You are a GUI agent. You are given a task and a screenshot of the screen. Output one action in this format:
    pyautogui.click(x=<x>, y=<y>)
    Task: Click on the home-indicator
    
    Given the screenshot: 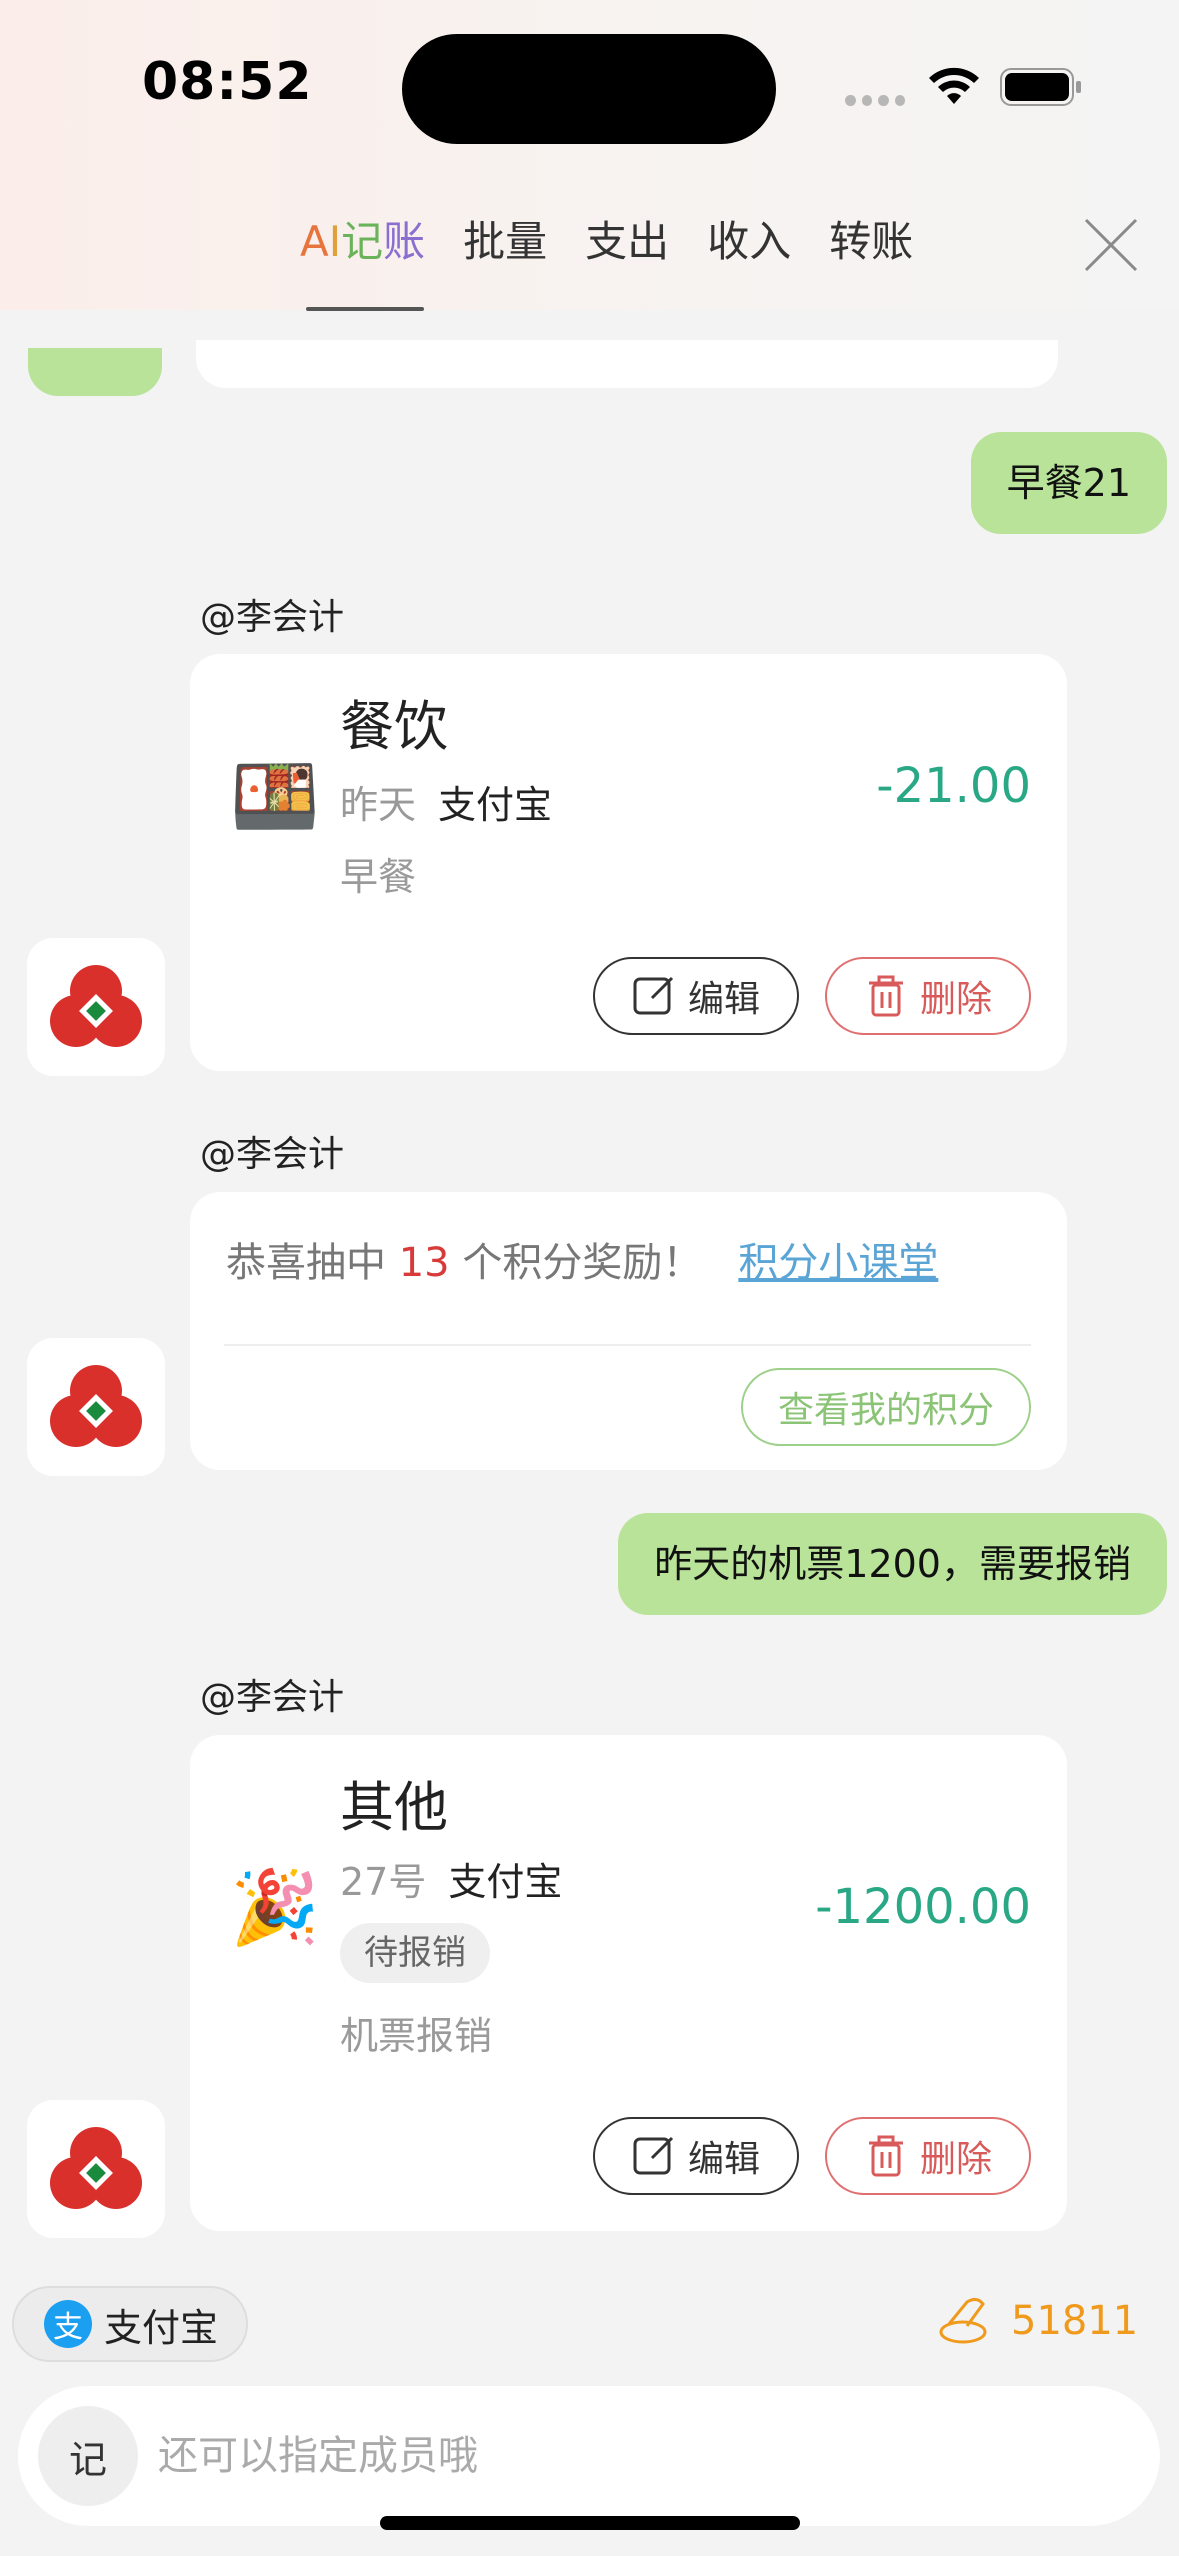 What is the action you would take?
    pyautogui.click(x=590, y=2523)
    